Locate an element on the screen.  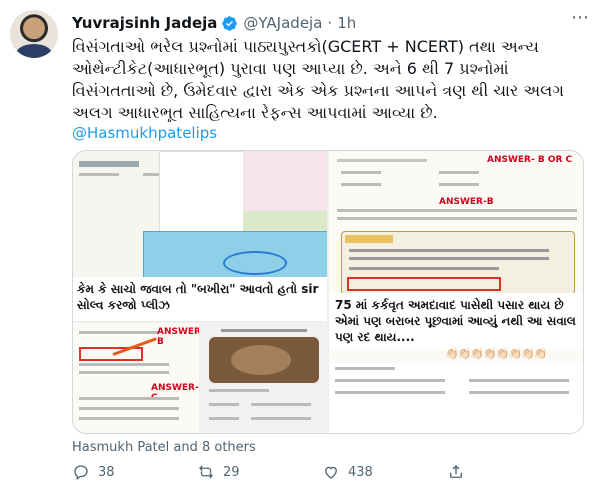
author-name: Yuvrajsinh Jadeja is located at coordinates (144, 23).